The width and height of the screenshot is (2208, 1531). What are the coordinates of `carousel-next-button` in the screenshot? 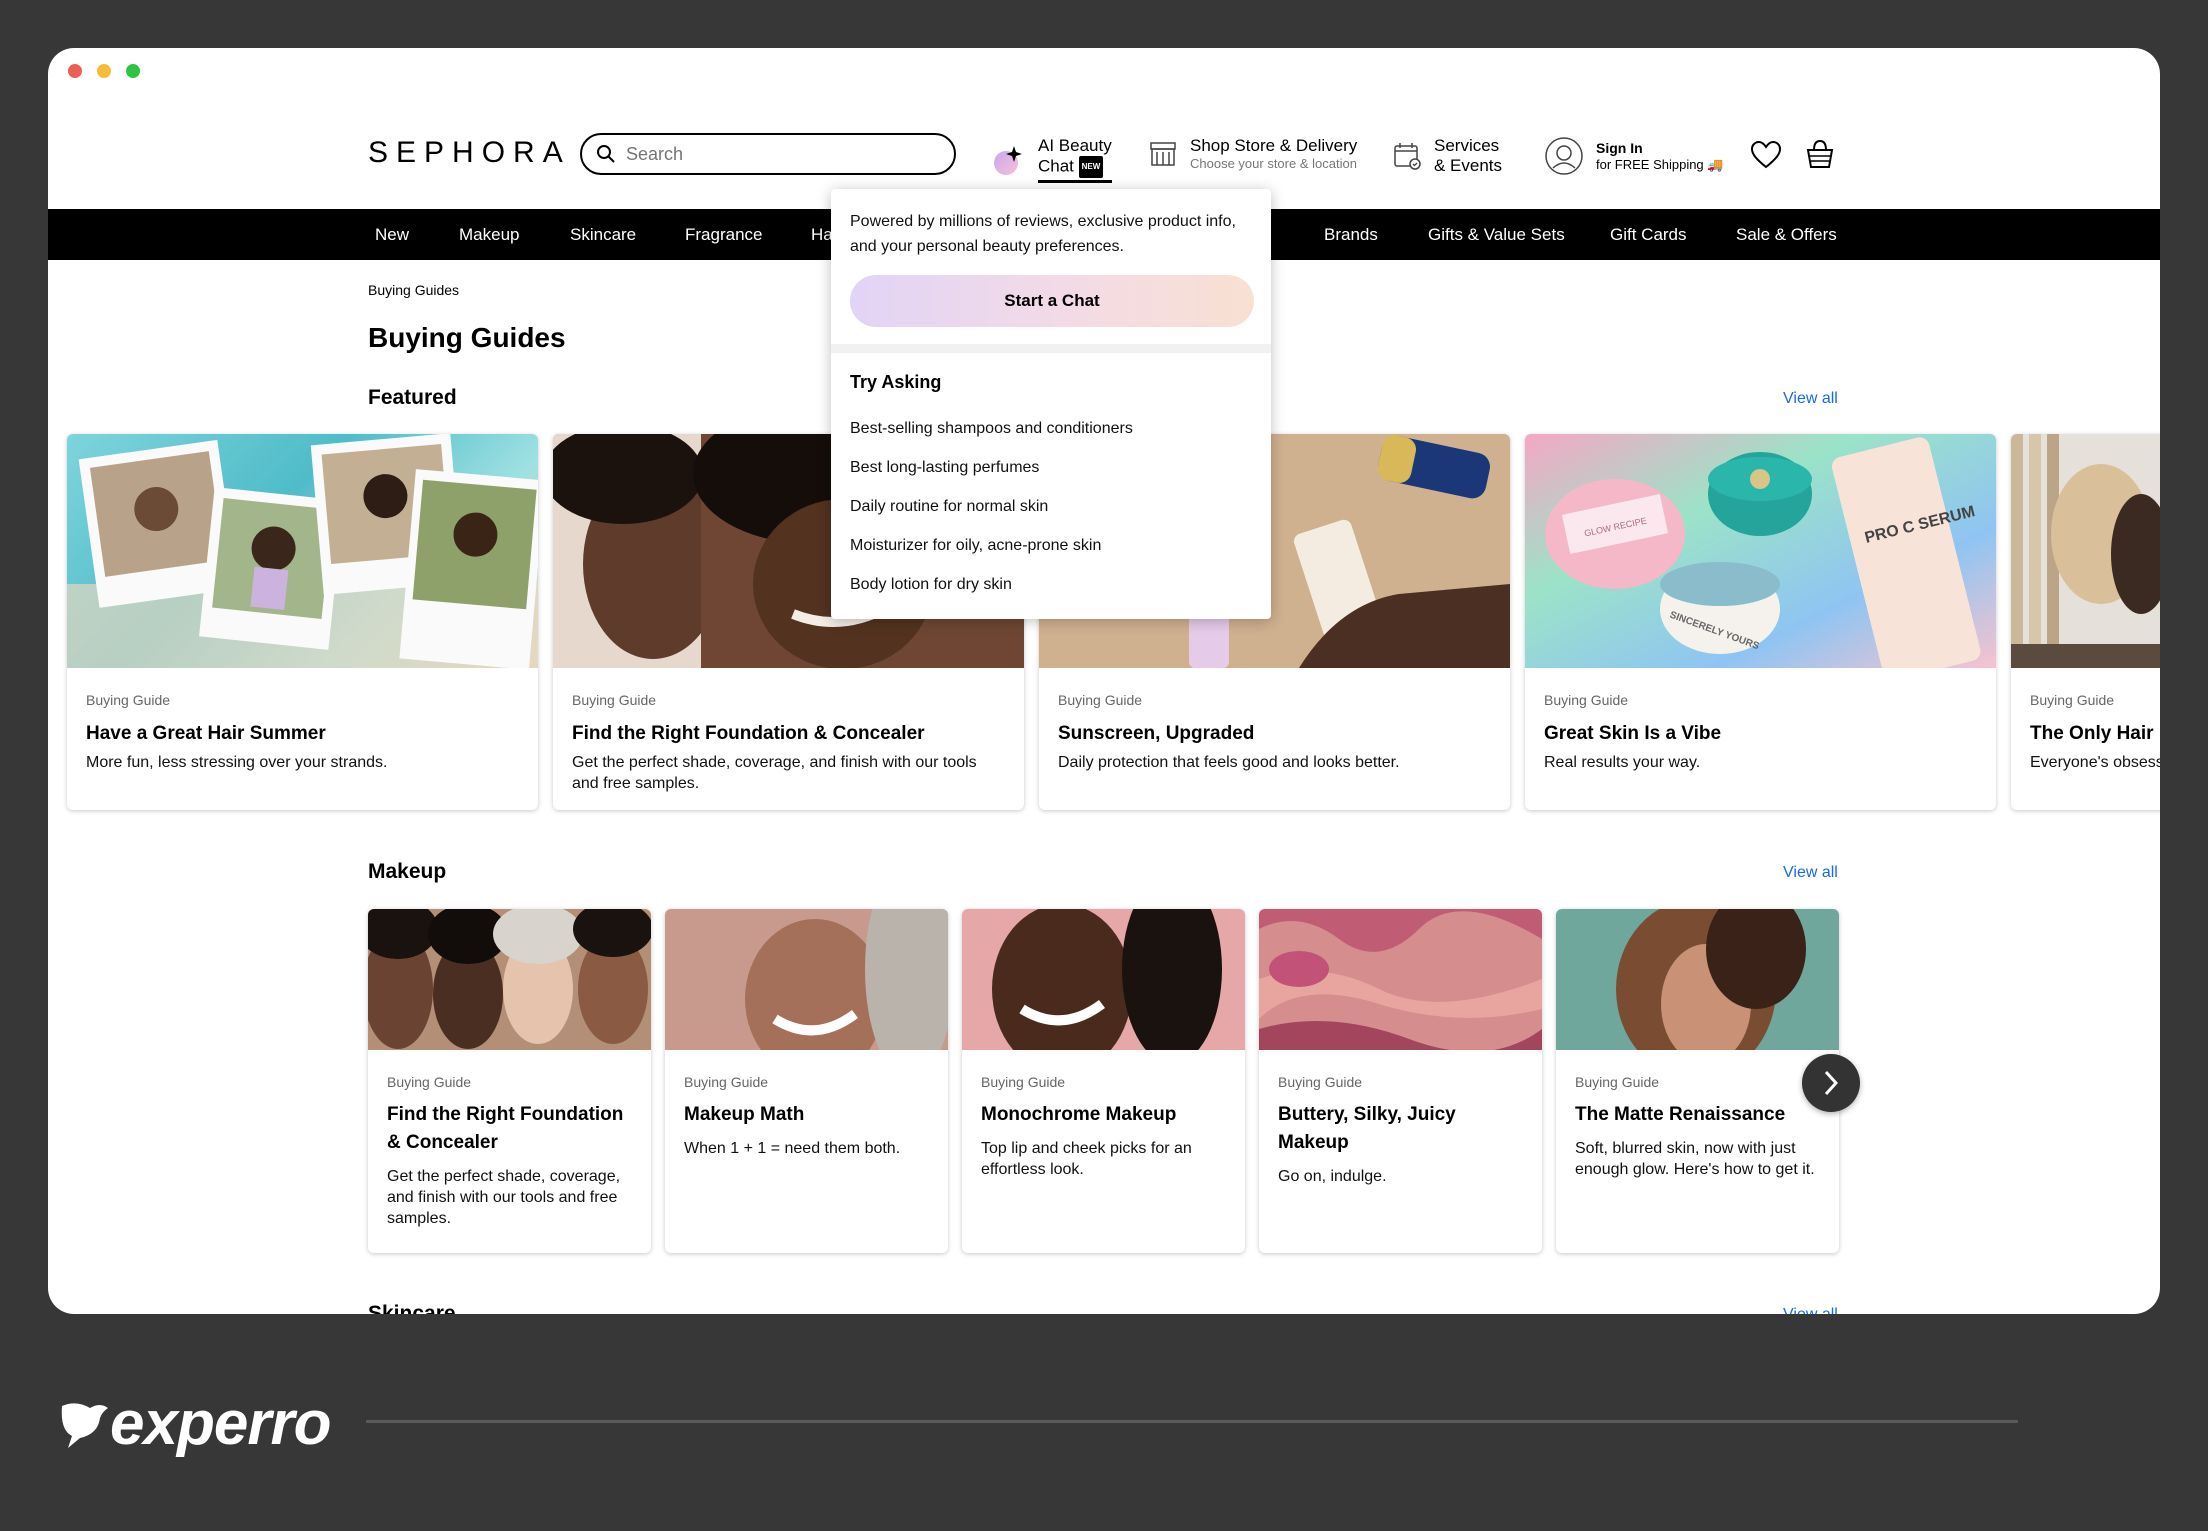 It's located at (1831, 1083).